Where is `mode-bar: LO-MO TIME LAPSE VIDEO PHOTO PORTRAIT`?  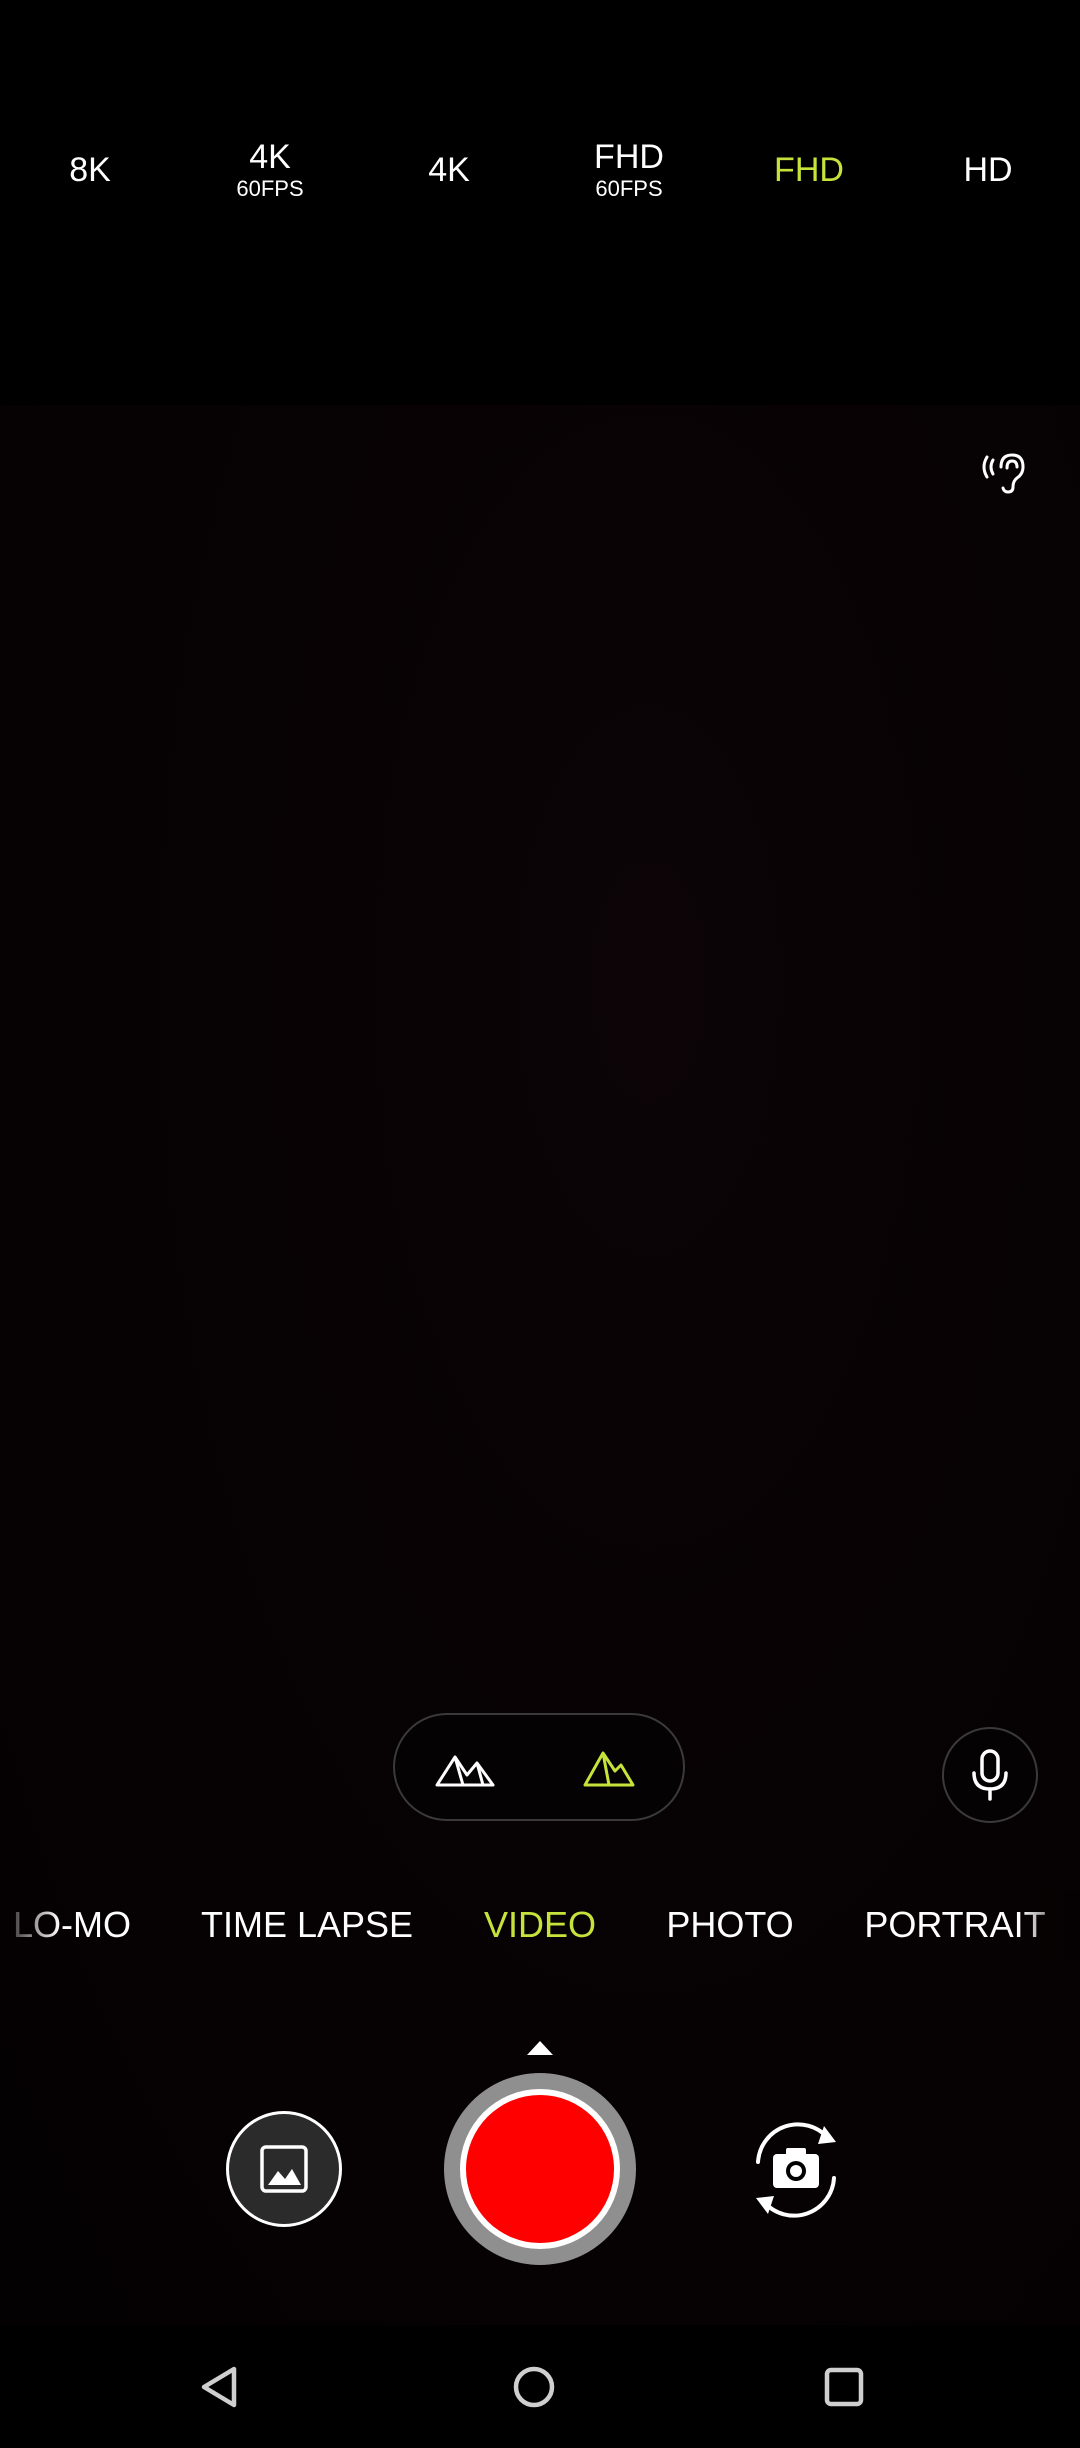 mode-bar: LO-MO TIME LAPSE VIDEO PHOTO PORTRAIT is located at coordinates (540, 1925).